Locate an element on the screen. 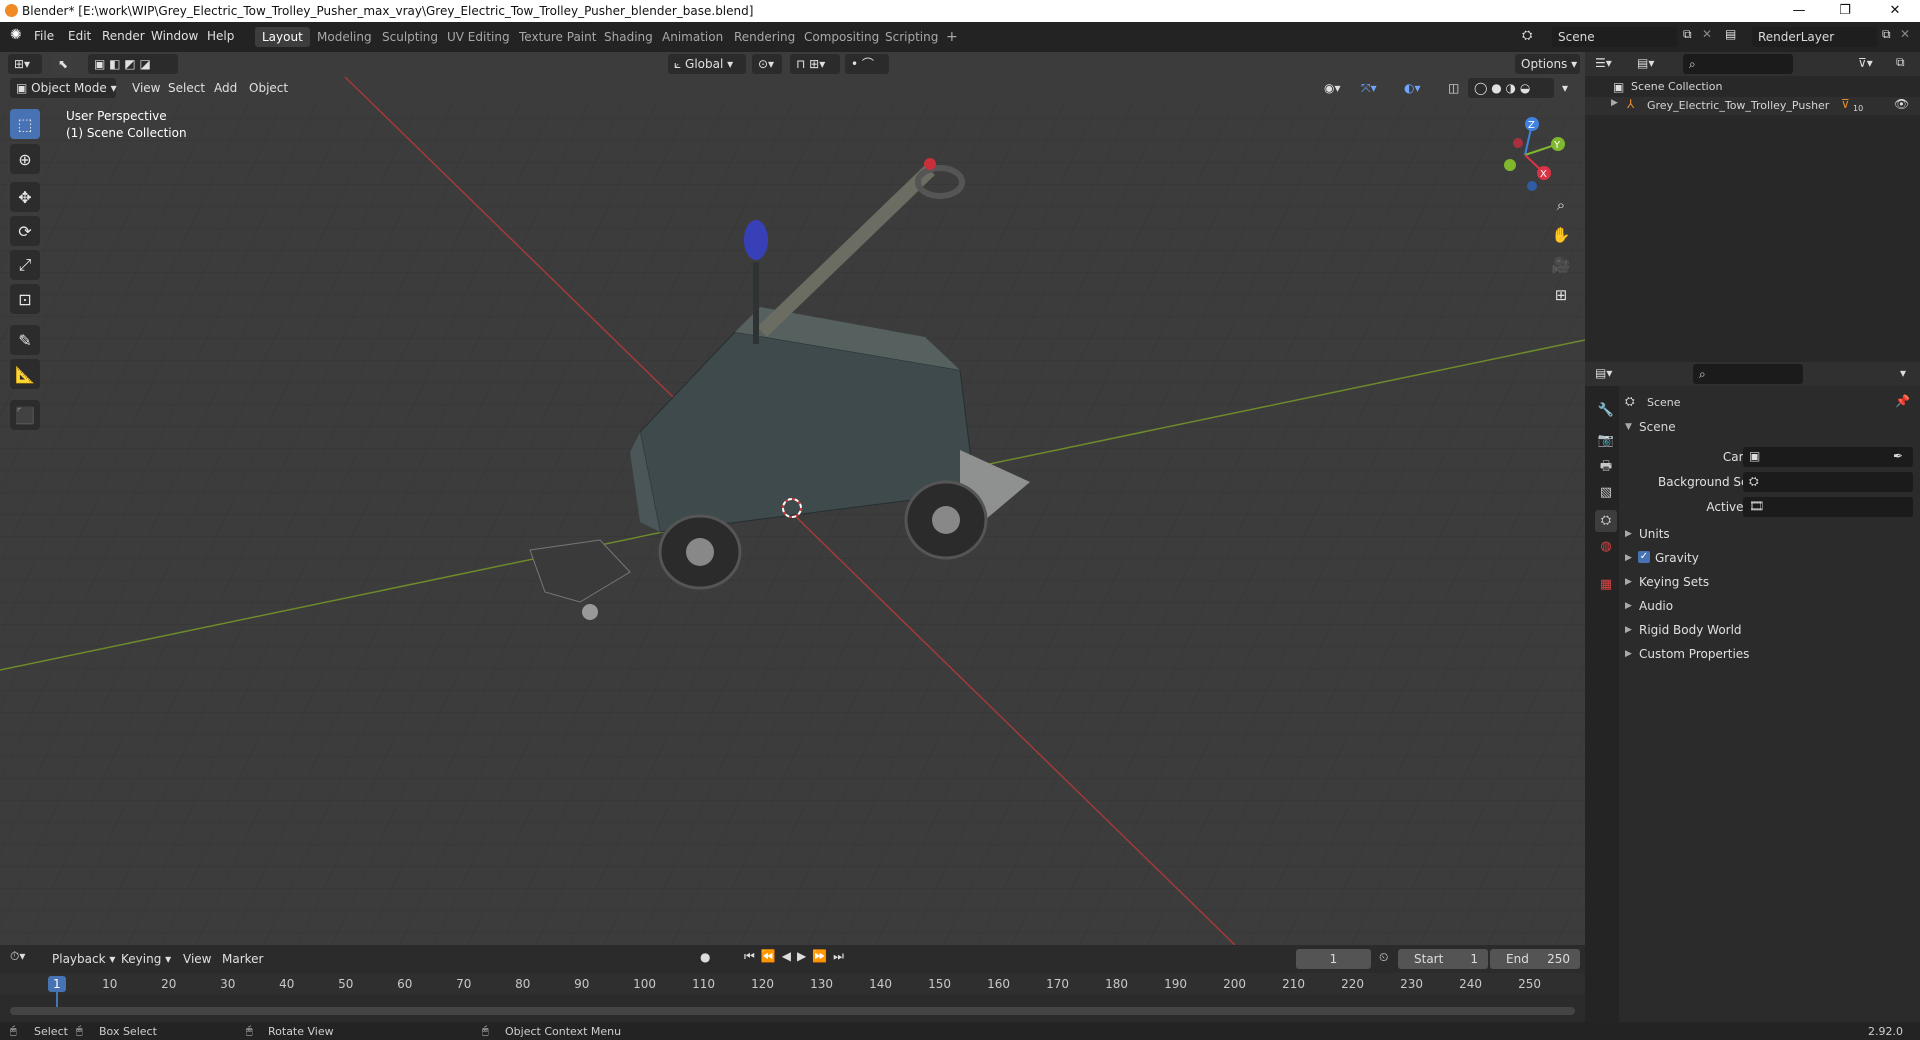  timeline-editor-icon: ⏱▾ is located at coordinates (17, 956).